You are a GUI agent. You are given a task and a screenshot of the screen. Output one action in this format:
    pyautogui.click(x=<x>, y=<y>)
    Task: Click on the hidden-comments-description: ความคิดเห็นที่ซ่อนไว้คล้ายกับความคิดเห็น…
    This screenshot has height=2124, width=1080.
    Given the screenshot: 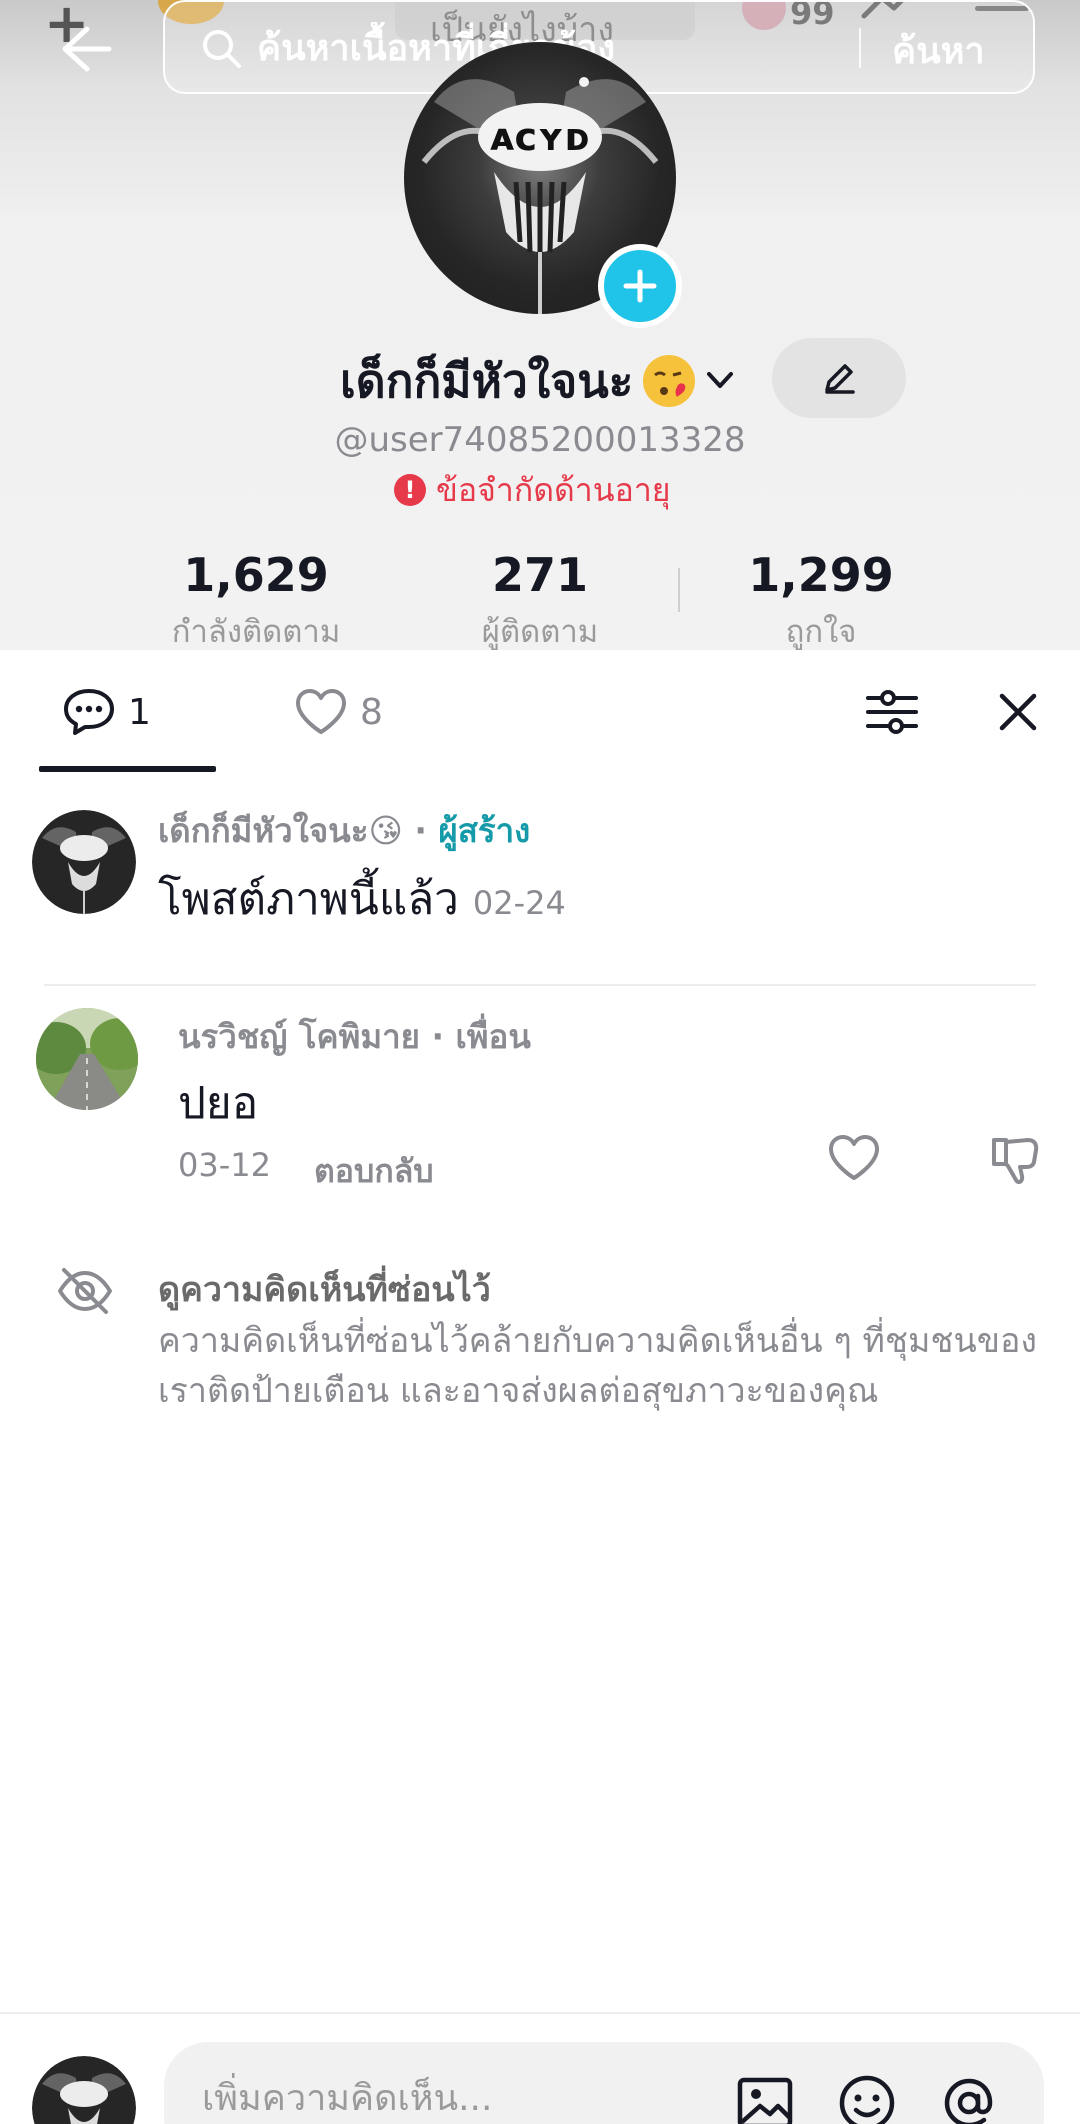 What is the action you would take?
    pyautogui.click(x=598, y=1366)
    